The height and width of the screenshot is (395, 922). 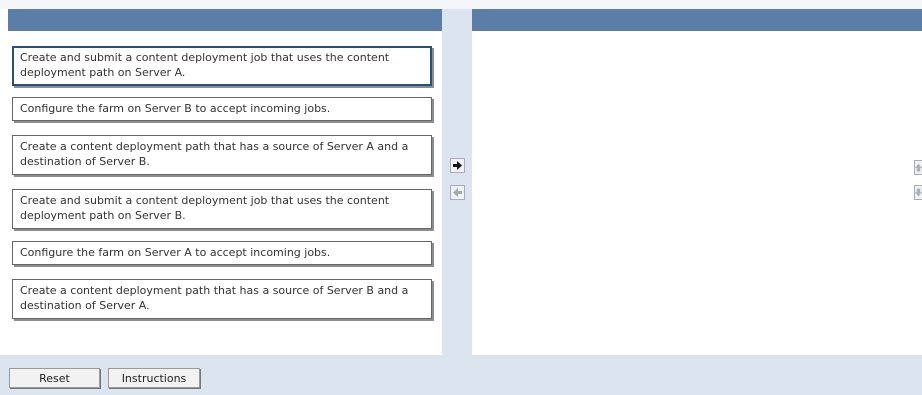 I want to click on arrow-right-icon, so click(x=457, y=165).